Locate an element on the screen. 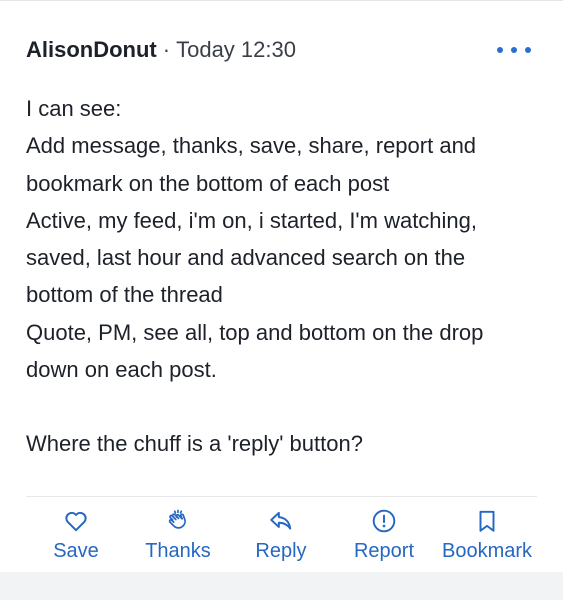 Image resolution: width=563 pixels, height=600 pixels. post-actions-bar: Save Thanks Reply Report Bookmark is located at coordinates (281, 538).